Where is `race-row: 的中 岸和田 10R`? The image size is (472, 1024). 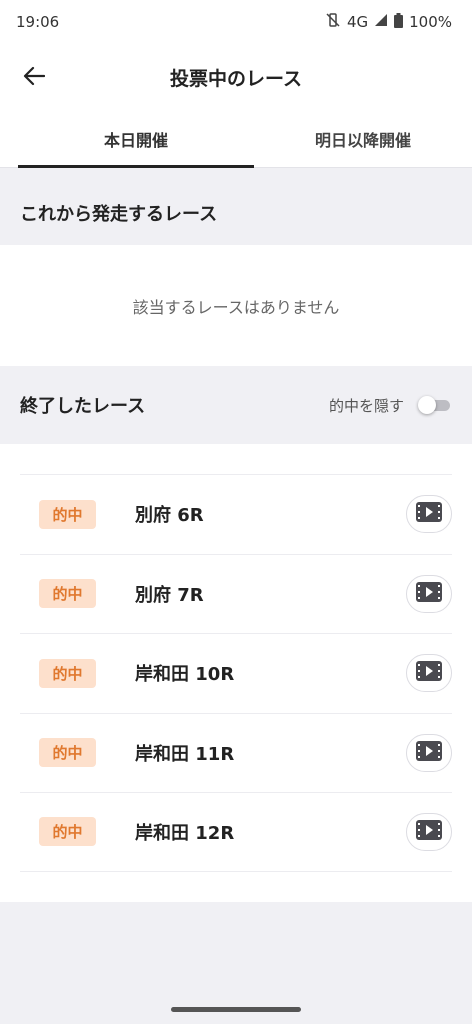 race-row: 的中 岸和田 10R is located at coordinates (236, 673).